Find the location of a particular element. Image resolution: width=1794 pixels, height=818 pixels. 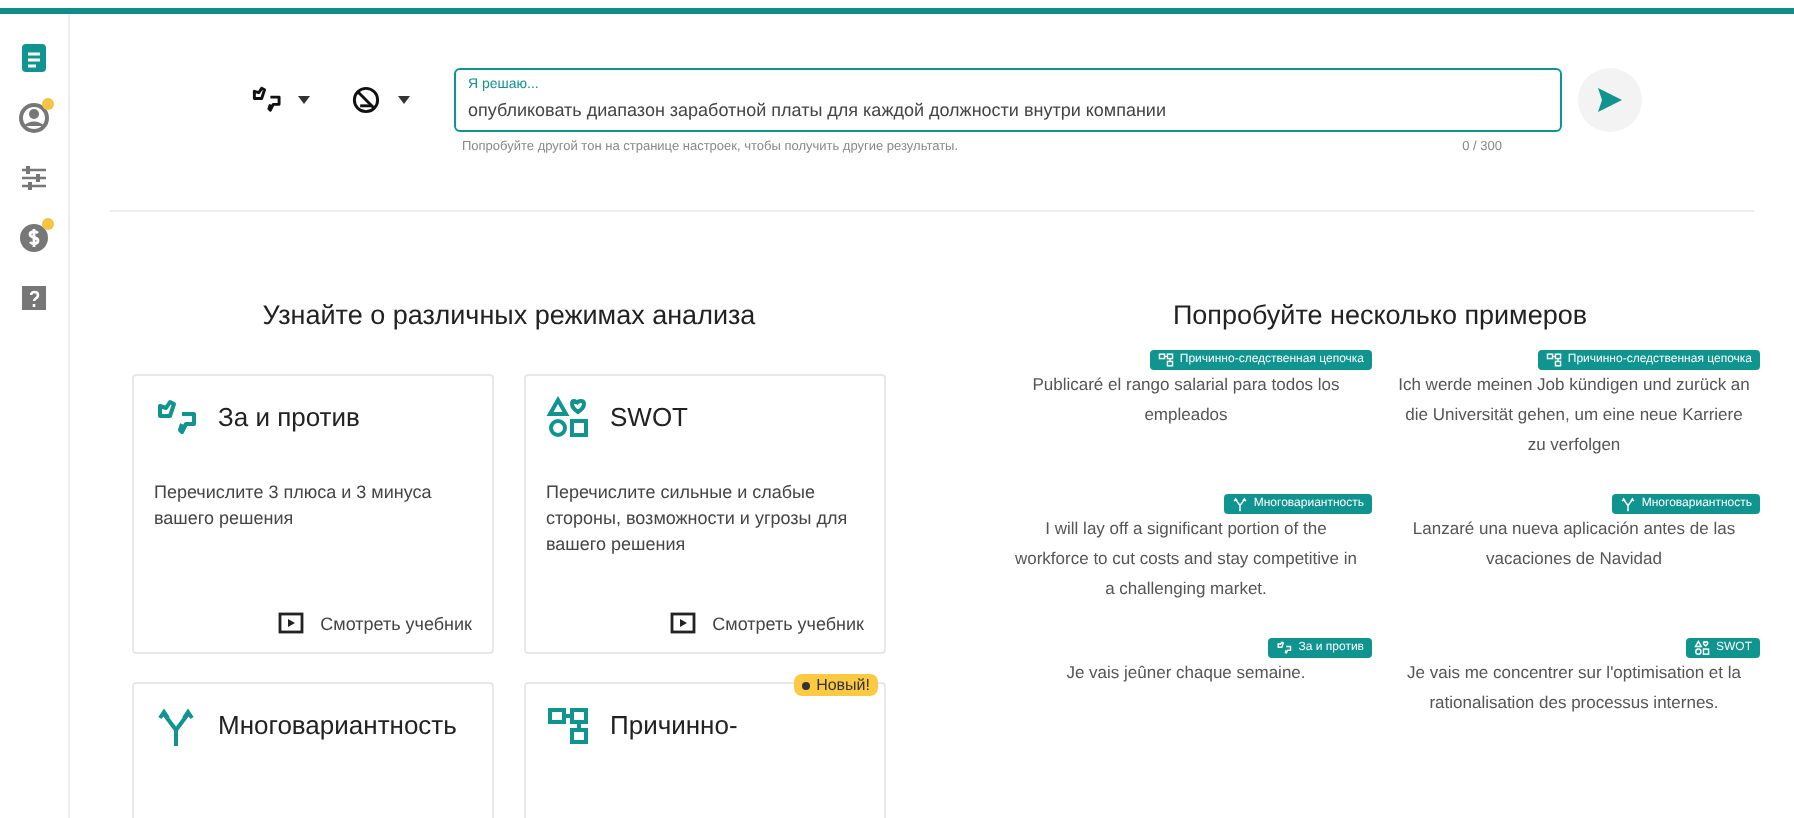

new-badge: Новый! is located at coordinates (836, 685).